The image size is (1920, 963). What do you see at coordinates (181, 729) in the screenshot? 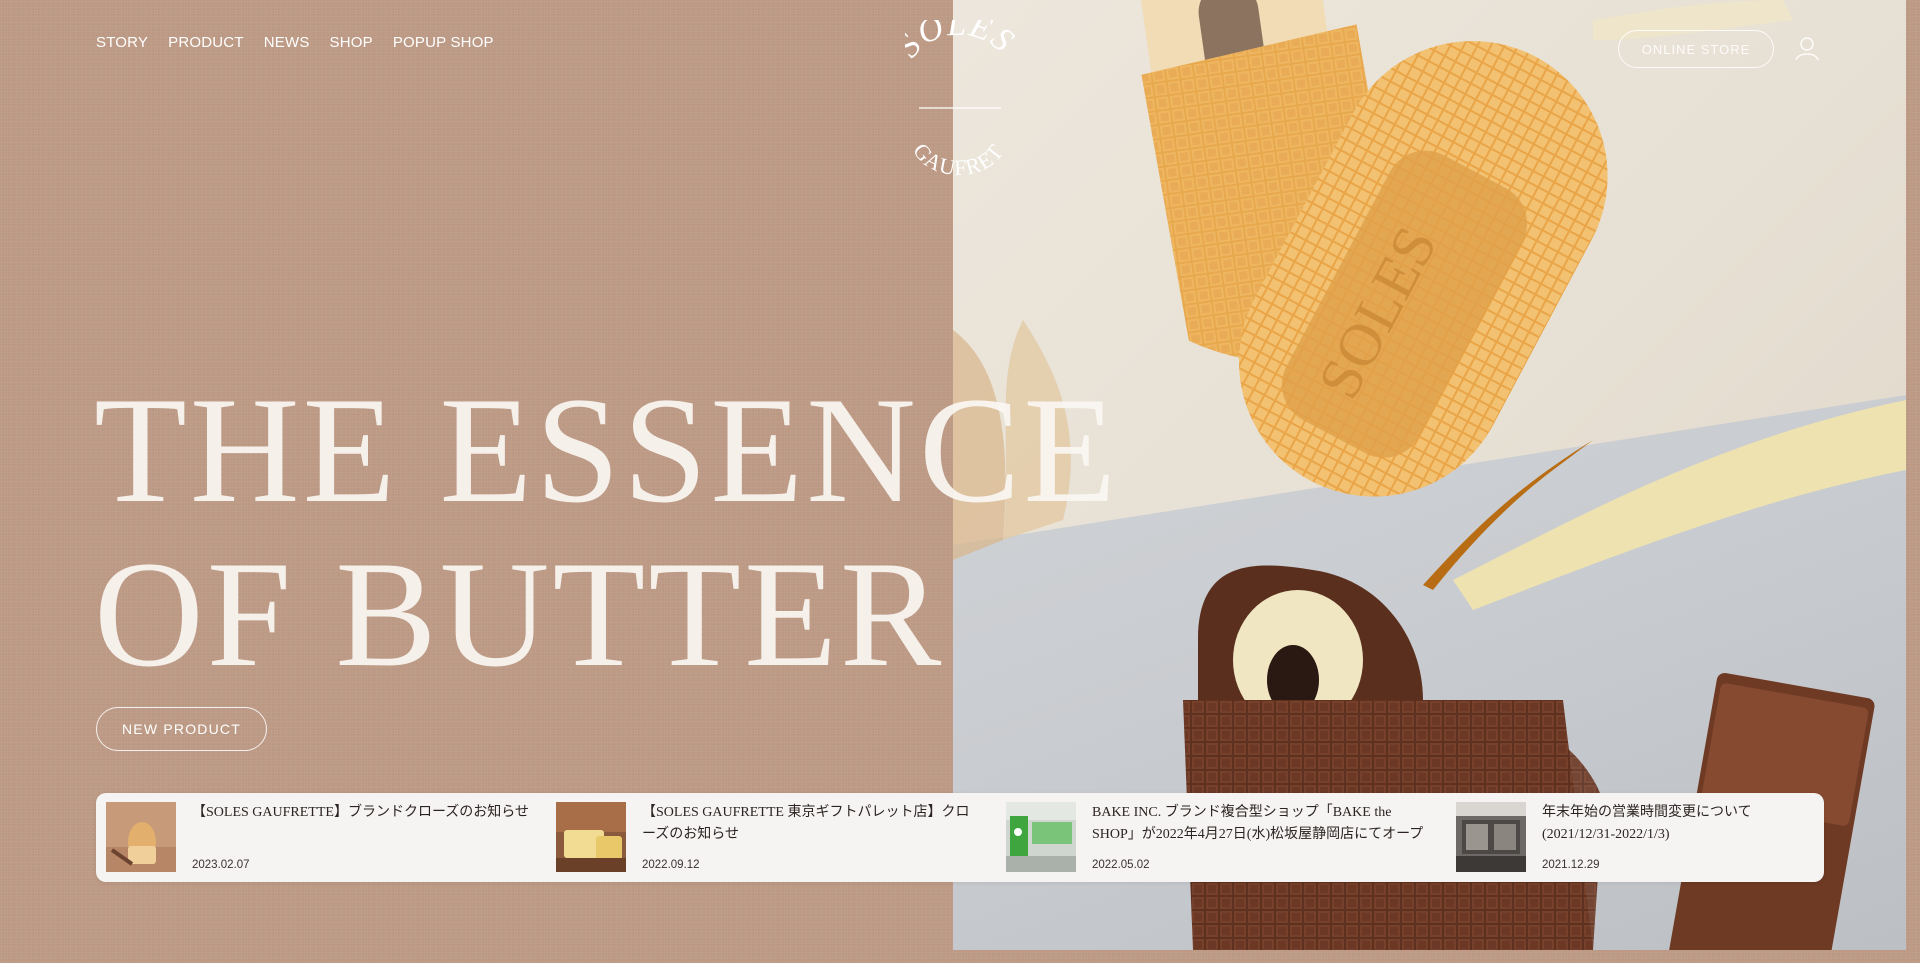
I see `new-product-button: NEW PRODUCT` at bounding box center [181, 729].